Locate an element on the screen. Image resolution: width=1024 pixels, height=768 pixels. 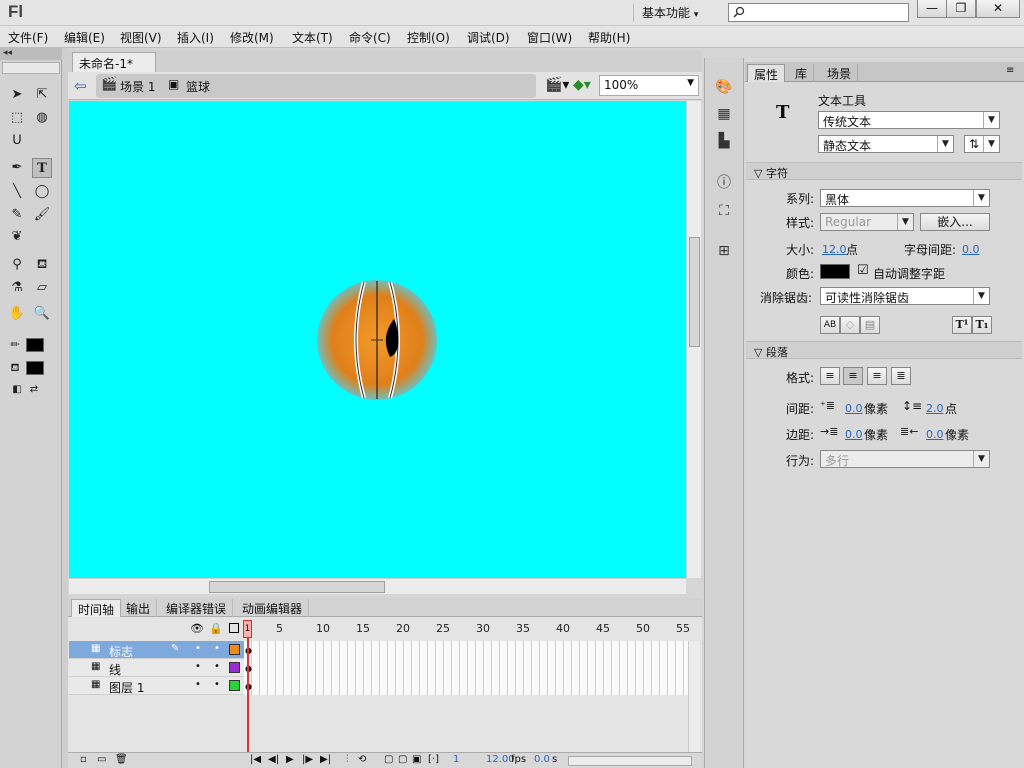
line-tool-icon: ╲ is located at coordinates (17, 192).